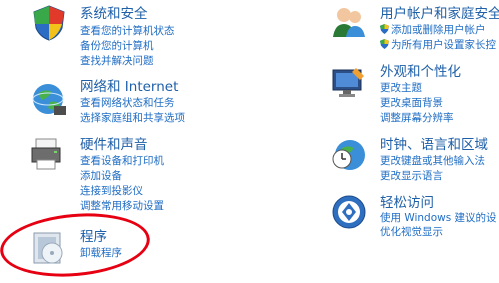  What do you see at coordinates (434, 145) in the screenshot?
I see `category-title: 时钟、语言和区域` at bounding box center [434, 145].